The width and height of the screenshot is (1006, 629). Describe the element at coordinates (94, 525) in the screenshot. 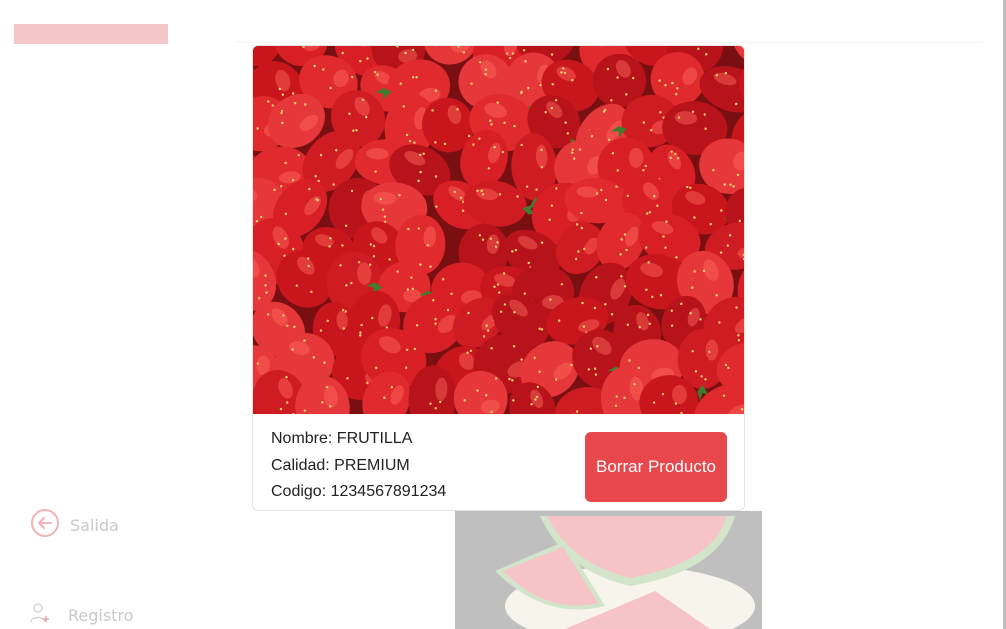

I see `sidebar-item-label: Salida` at that location.